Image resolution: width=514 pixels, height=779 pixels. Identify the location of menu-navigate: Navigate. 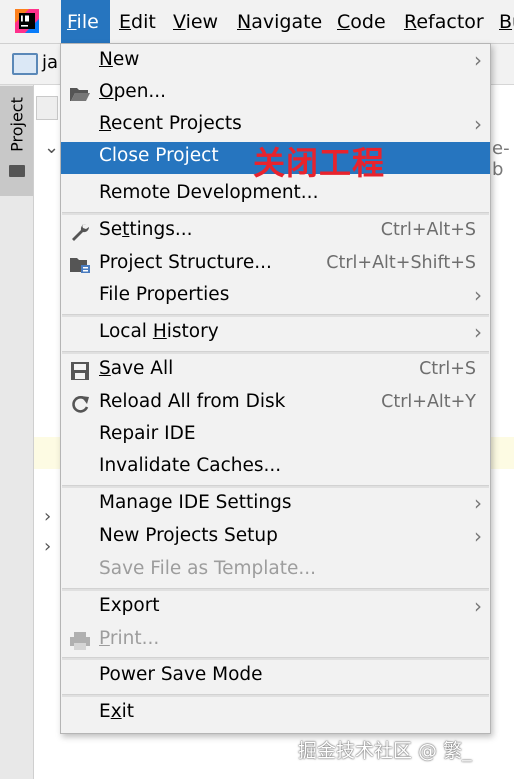
(279, 21).